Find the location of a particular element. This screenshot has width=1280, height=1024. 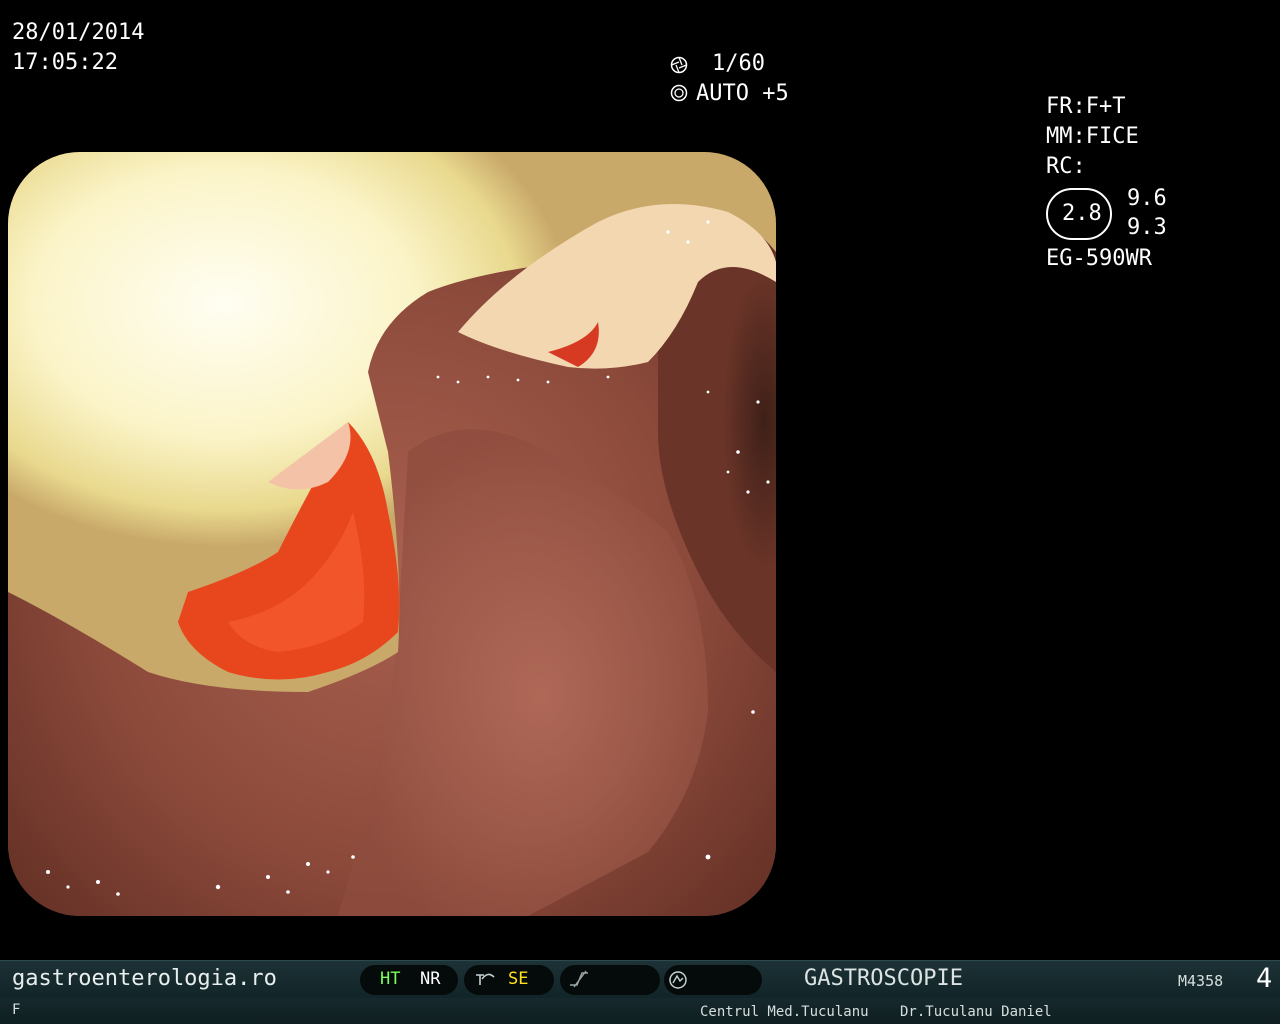

ratio-value: 2.8 is located at coordinates (1082, 213).